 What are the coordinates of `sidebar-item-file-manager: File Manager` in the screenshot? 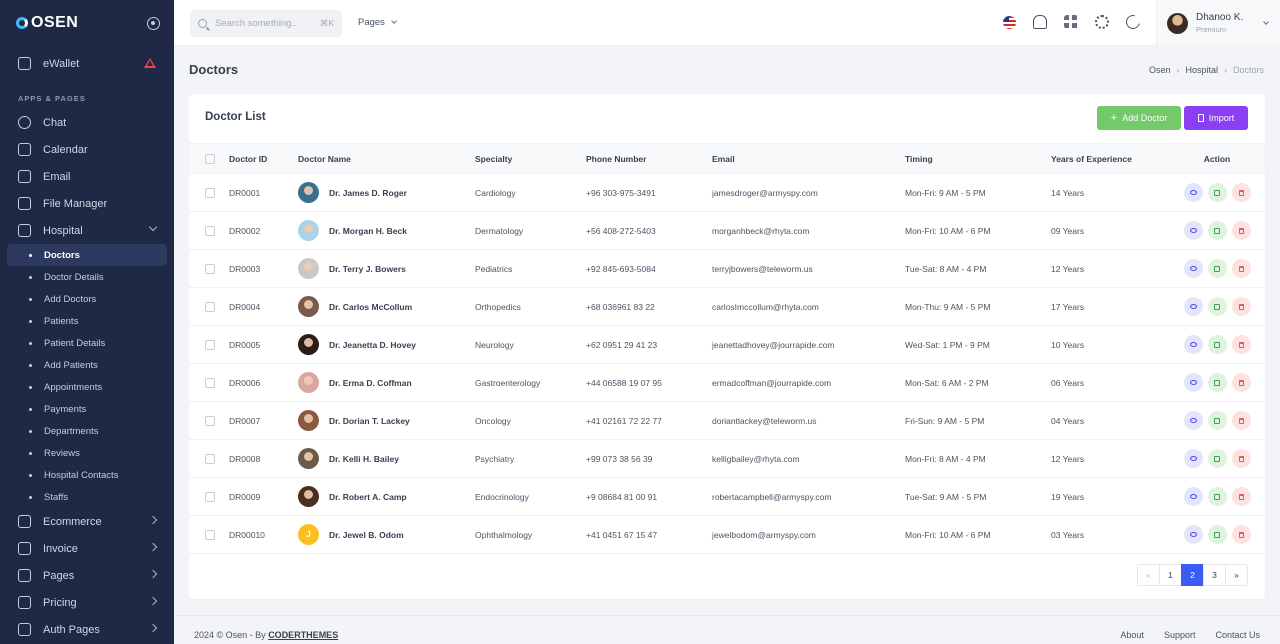 It's located at (87, 203).